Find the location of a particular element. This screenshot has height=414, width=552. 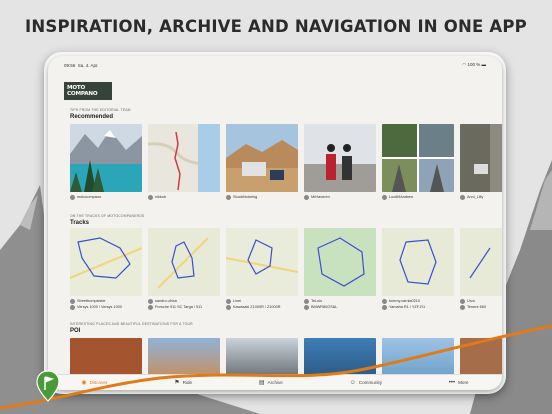

poi-row is located at coordinates (286, 358).